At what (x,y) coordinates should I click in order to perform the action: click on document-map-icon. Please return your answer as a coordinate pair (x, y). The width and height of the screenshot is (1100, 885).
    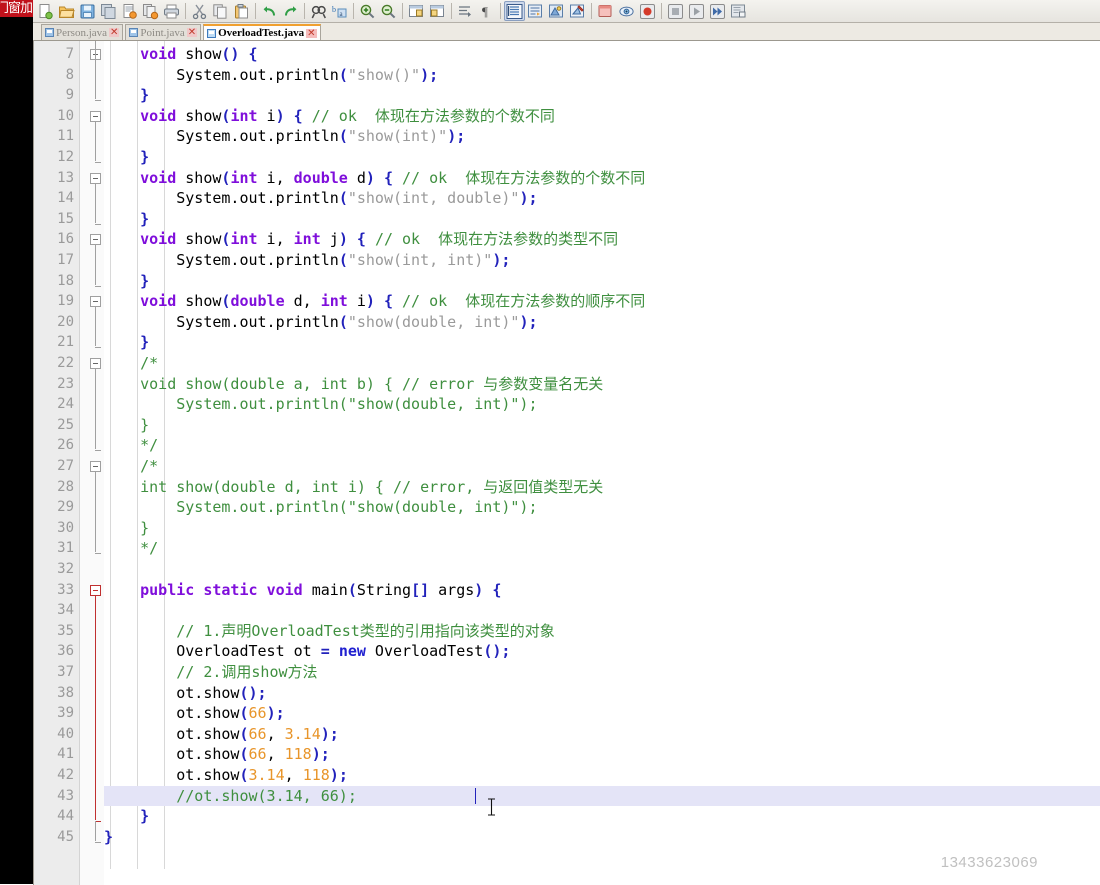
    Looking at the image, I should click on (605, 11).